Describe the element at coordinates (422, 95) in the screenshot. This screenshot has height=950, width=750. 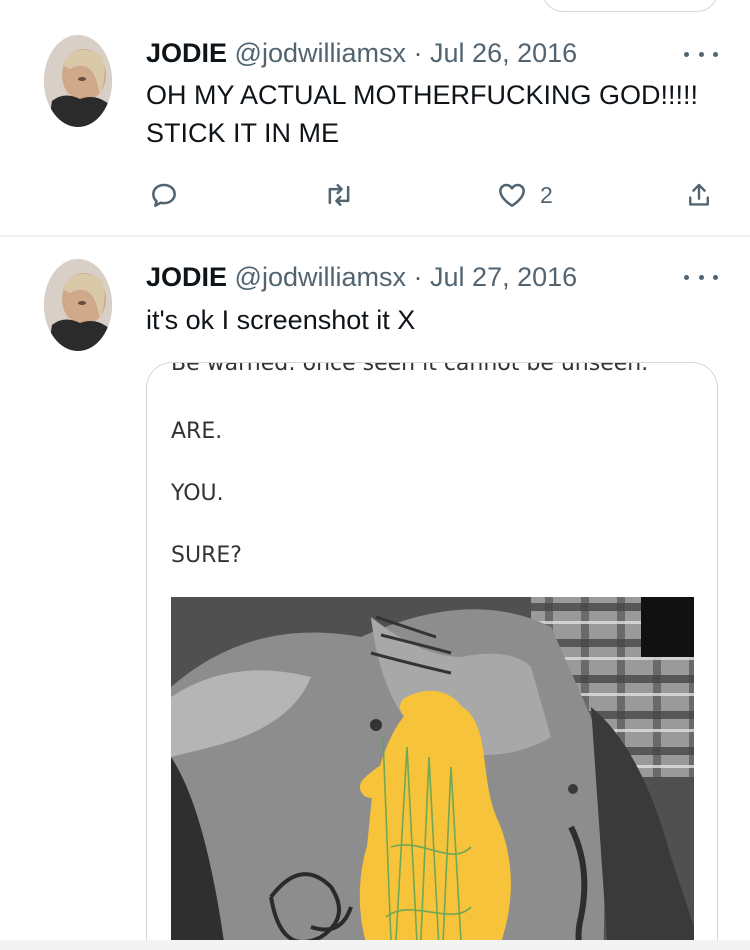
I see `tweet-text-line: OH MY ACTUAL MOTHERFUCKING GOD!!!!!` at that location.